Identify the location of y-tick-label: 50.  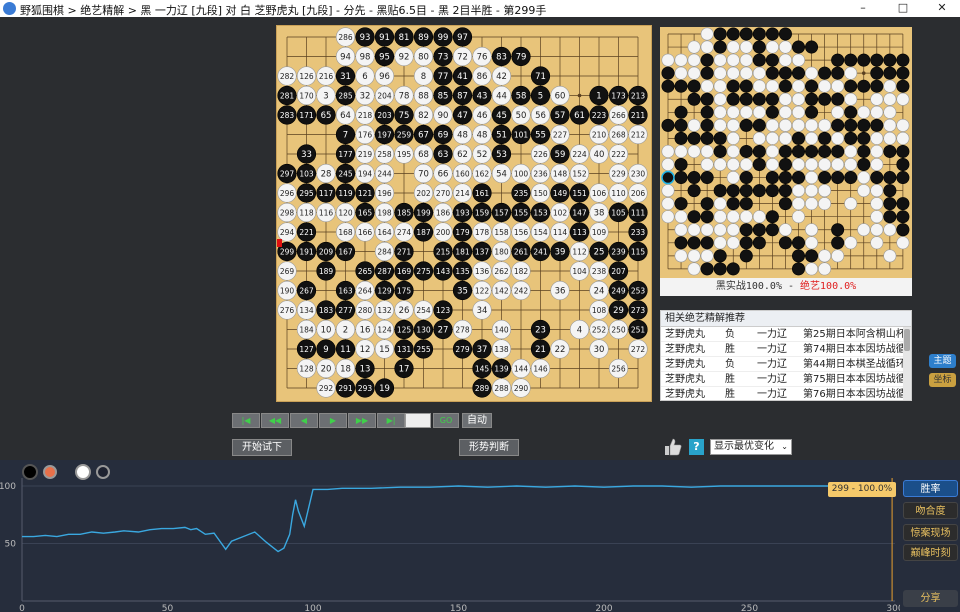
(11, 545).